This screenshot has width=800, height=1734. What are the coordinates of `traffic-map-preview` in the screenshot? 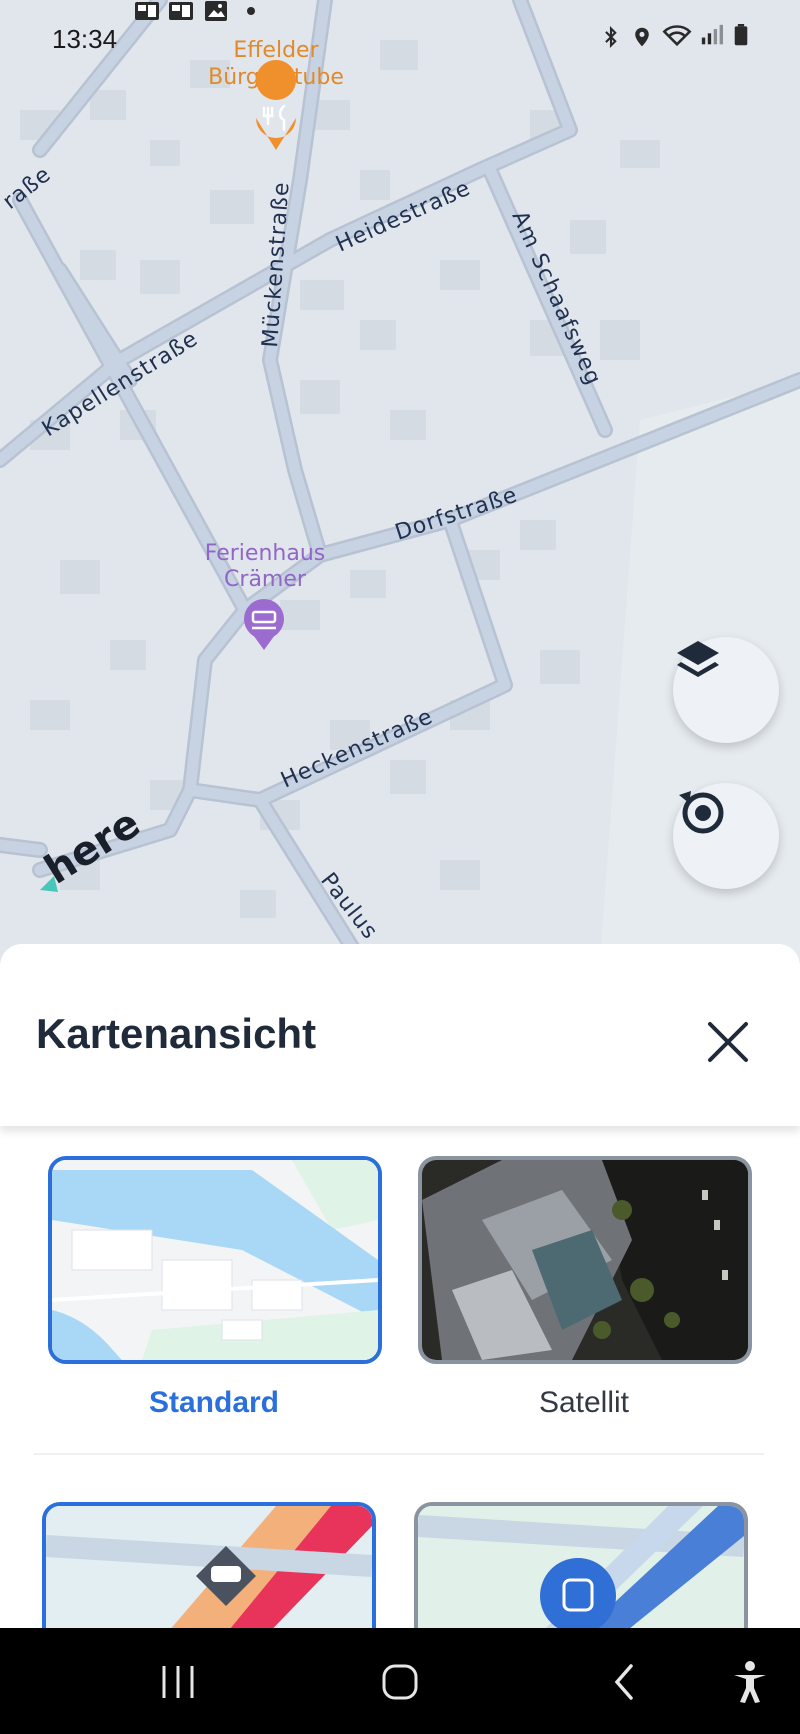 It's located at (209, 1567).